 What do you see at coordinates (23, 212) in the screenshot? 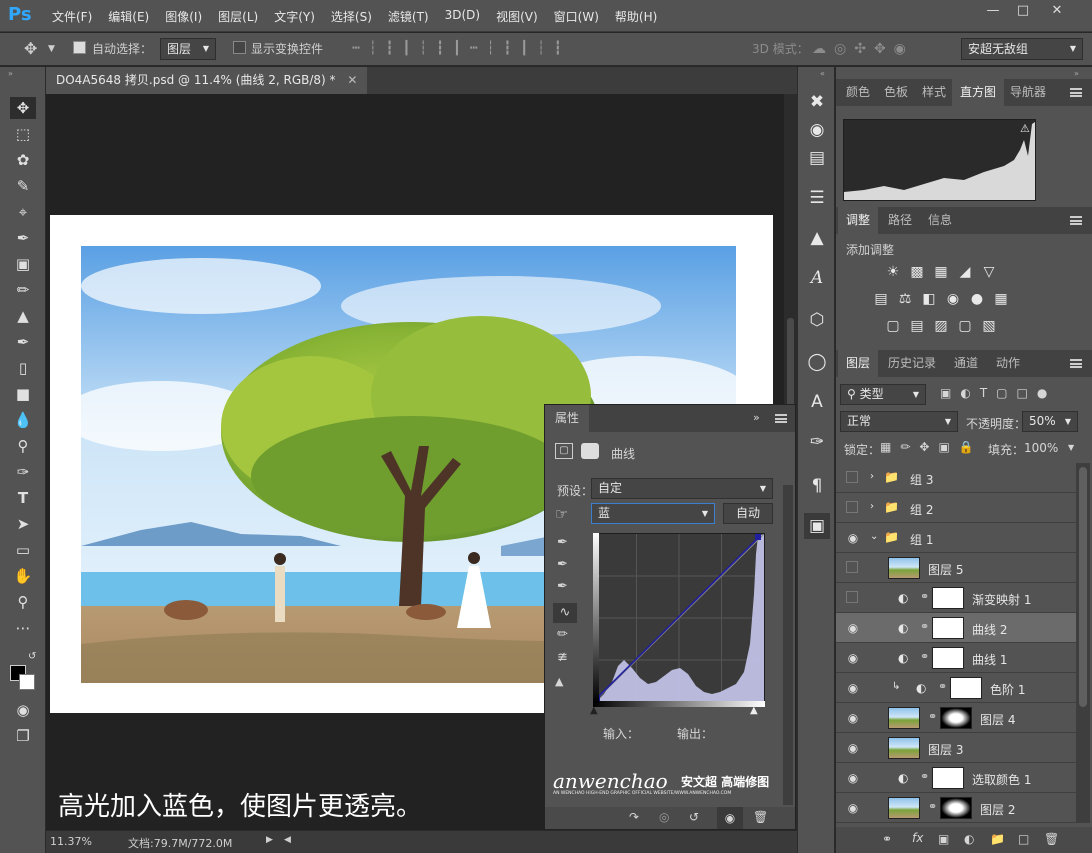
I see `crop-tool-icon: ⌖` at bounding box center [23, 212].